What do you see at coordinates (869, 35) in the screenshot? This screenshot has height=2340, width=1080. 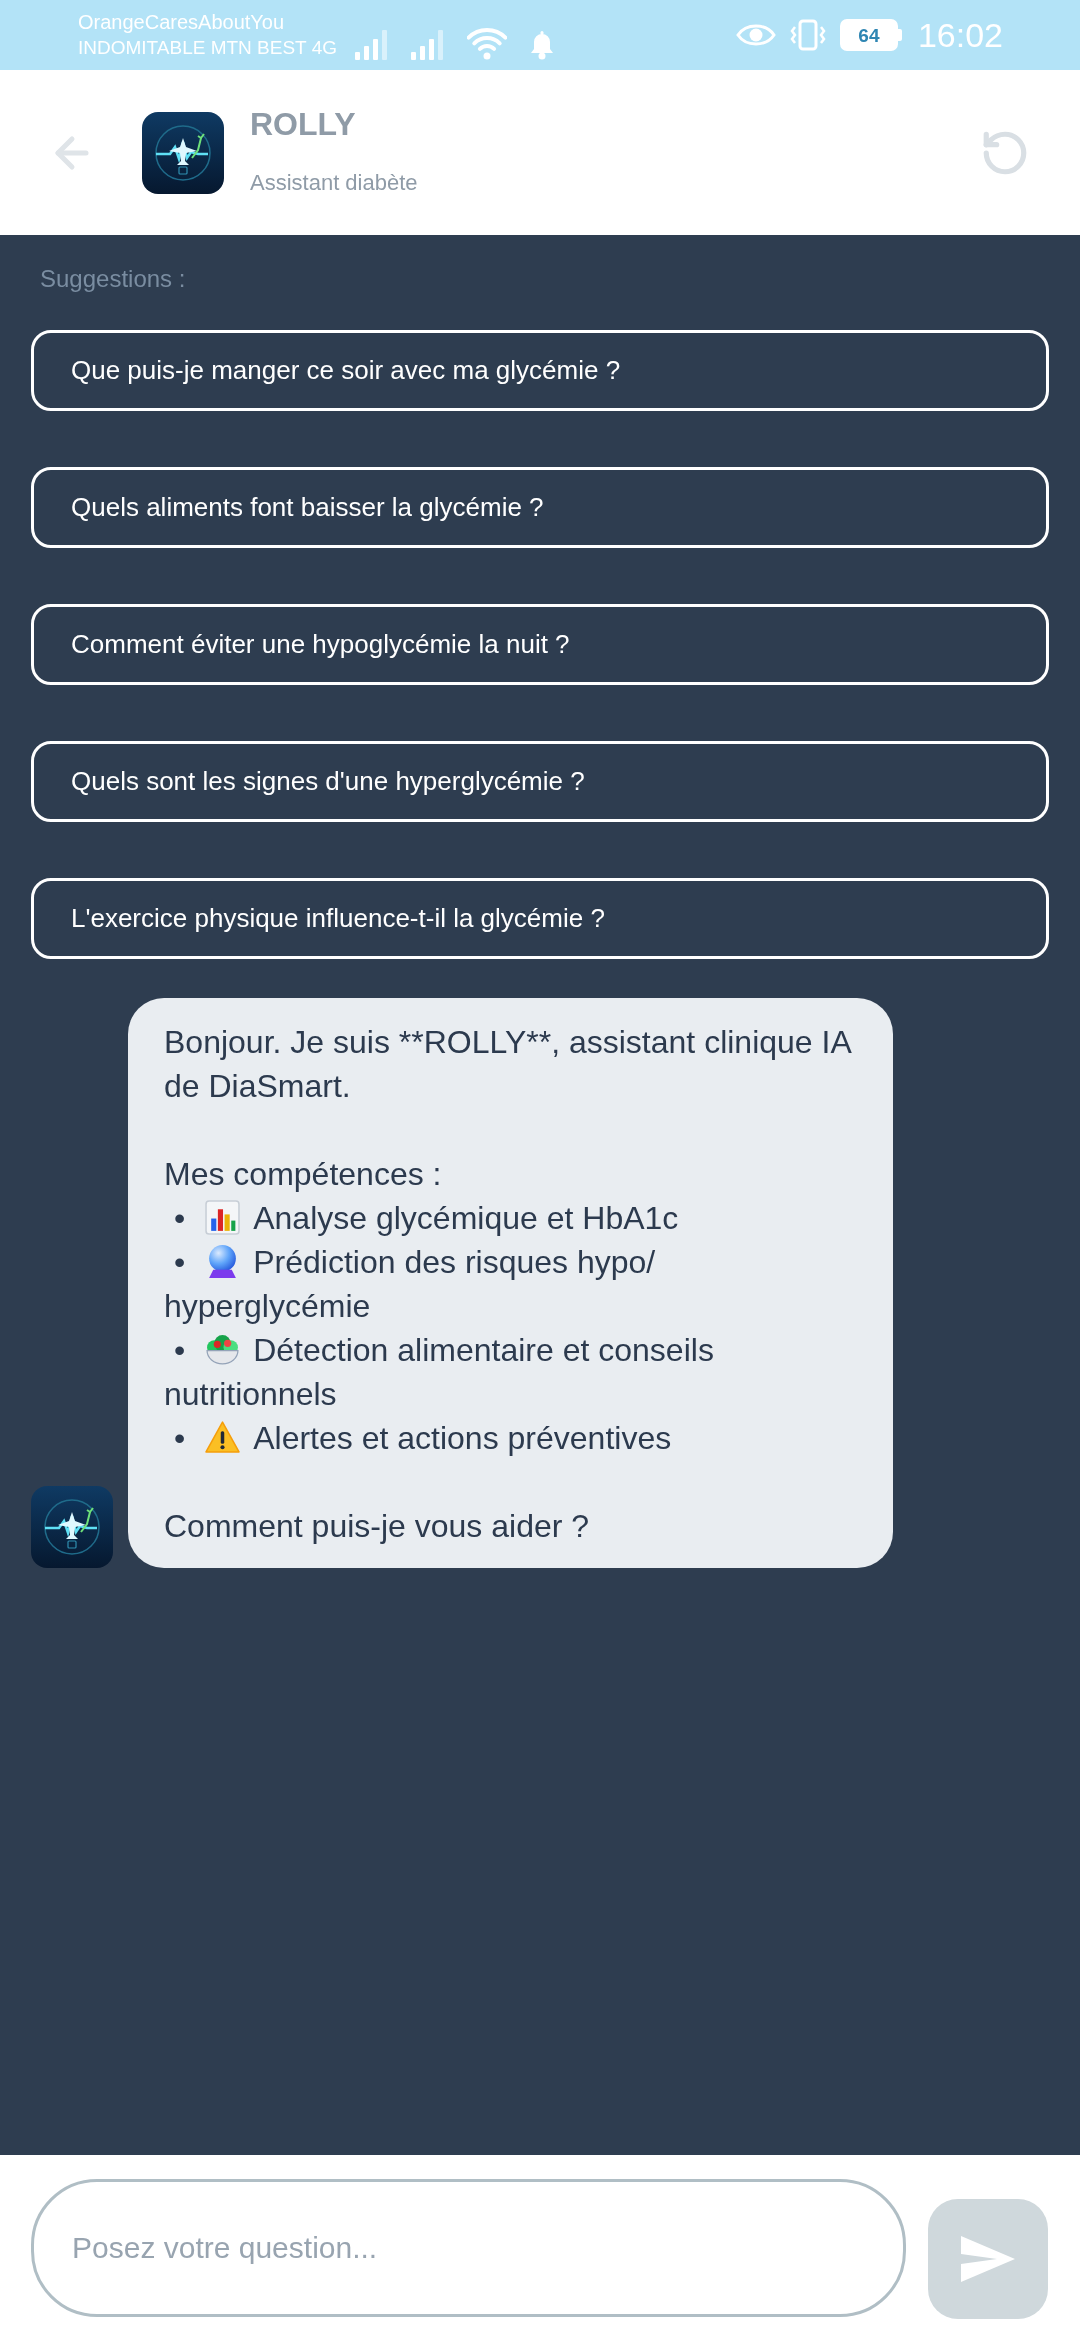 I see `battery-percent: 64` at bounding box center [869, 35].